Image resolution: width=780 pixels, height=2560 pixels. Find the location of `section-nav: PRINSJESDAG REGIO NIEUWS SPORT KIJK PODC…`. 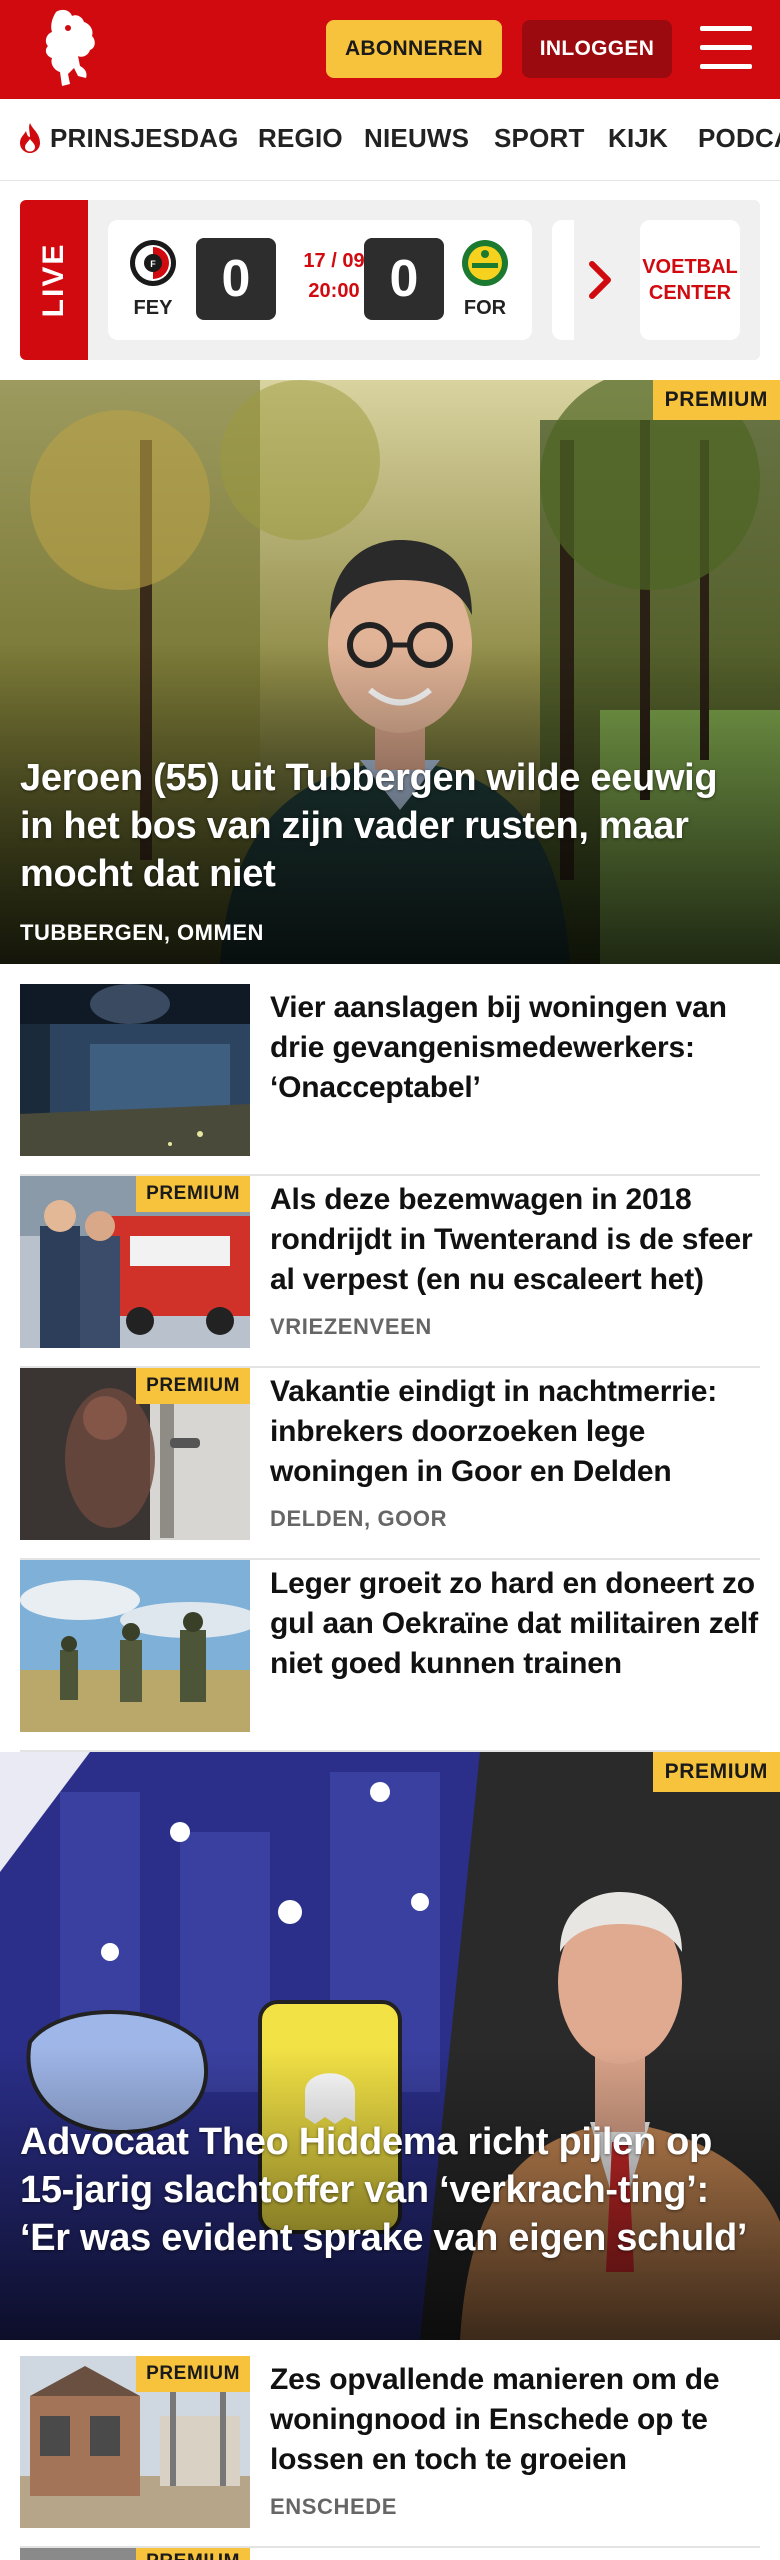

section-nav: PRINSJESDAG REGIO NIEUWS SPORT KIJK PODC… is located at coordinates (390, 140).